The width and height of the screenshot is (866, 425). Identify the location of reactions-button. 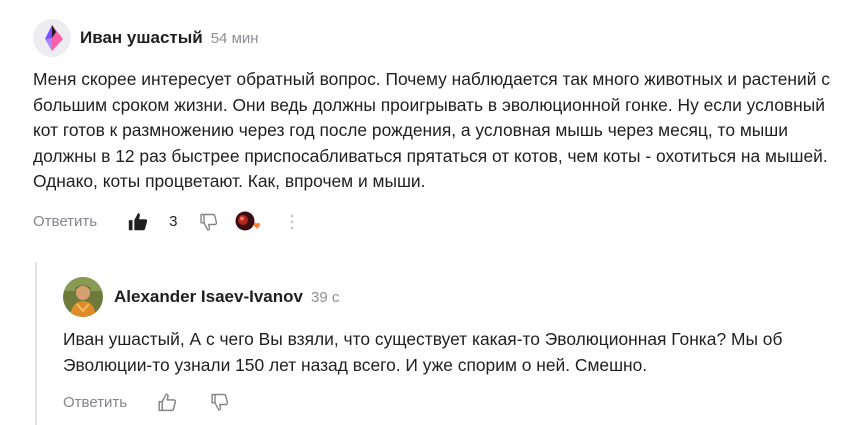
(248, 222).